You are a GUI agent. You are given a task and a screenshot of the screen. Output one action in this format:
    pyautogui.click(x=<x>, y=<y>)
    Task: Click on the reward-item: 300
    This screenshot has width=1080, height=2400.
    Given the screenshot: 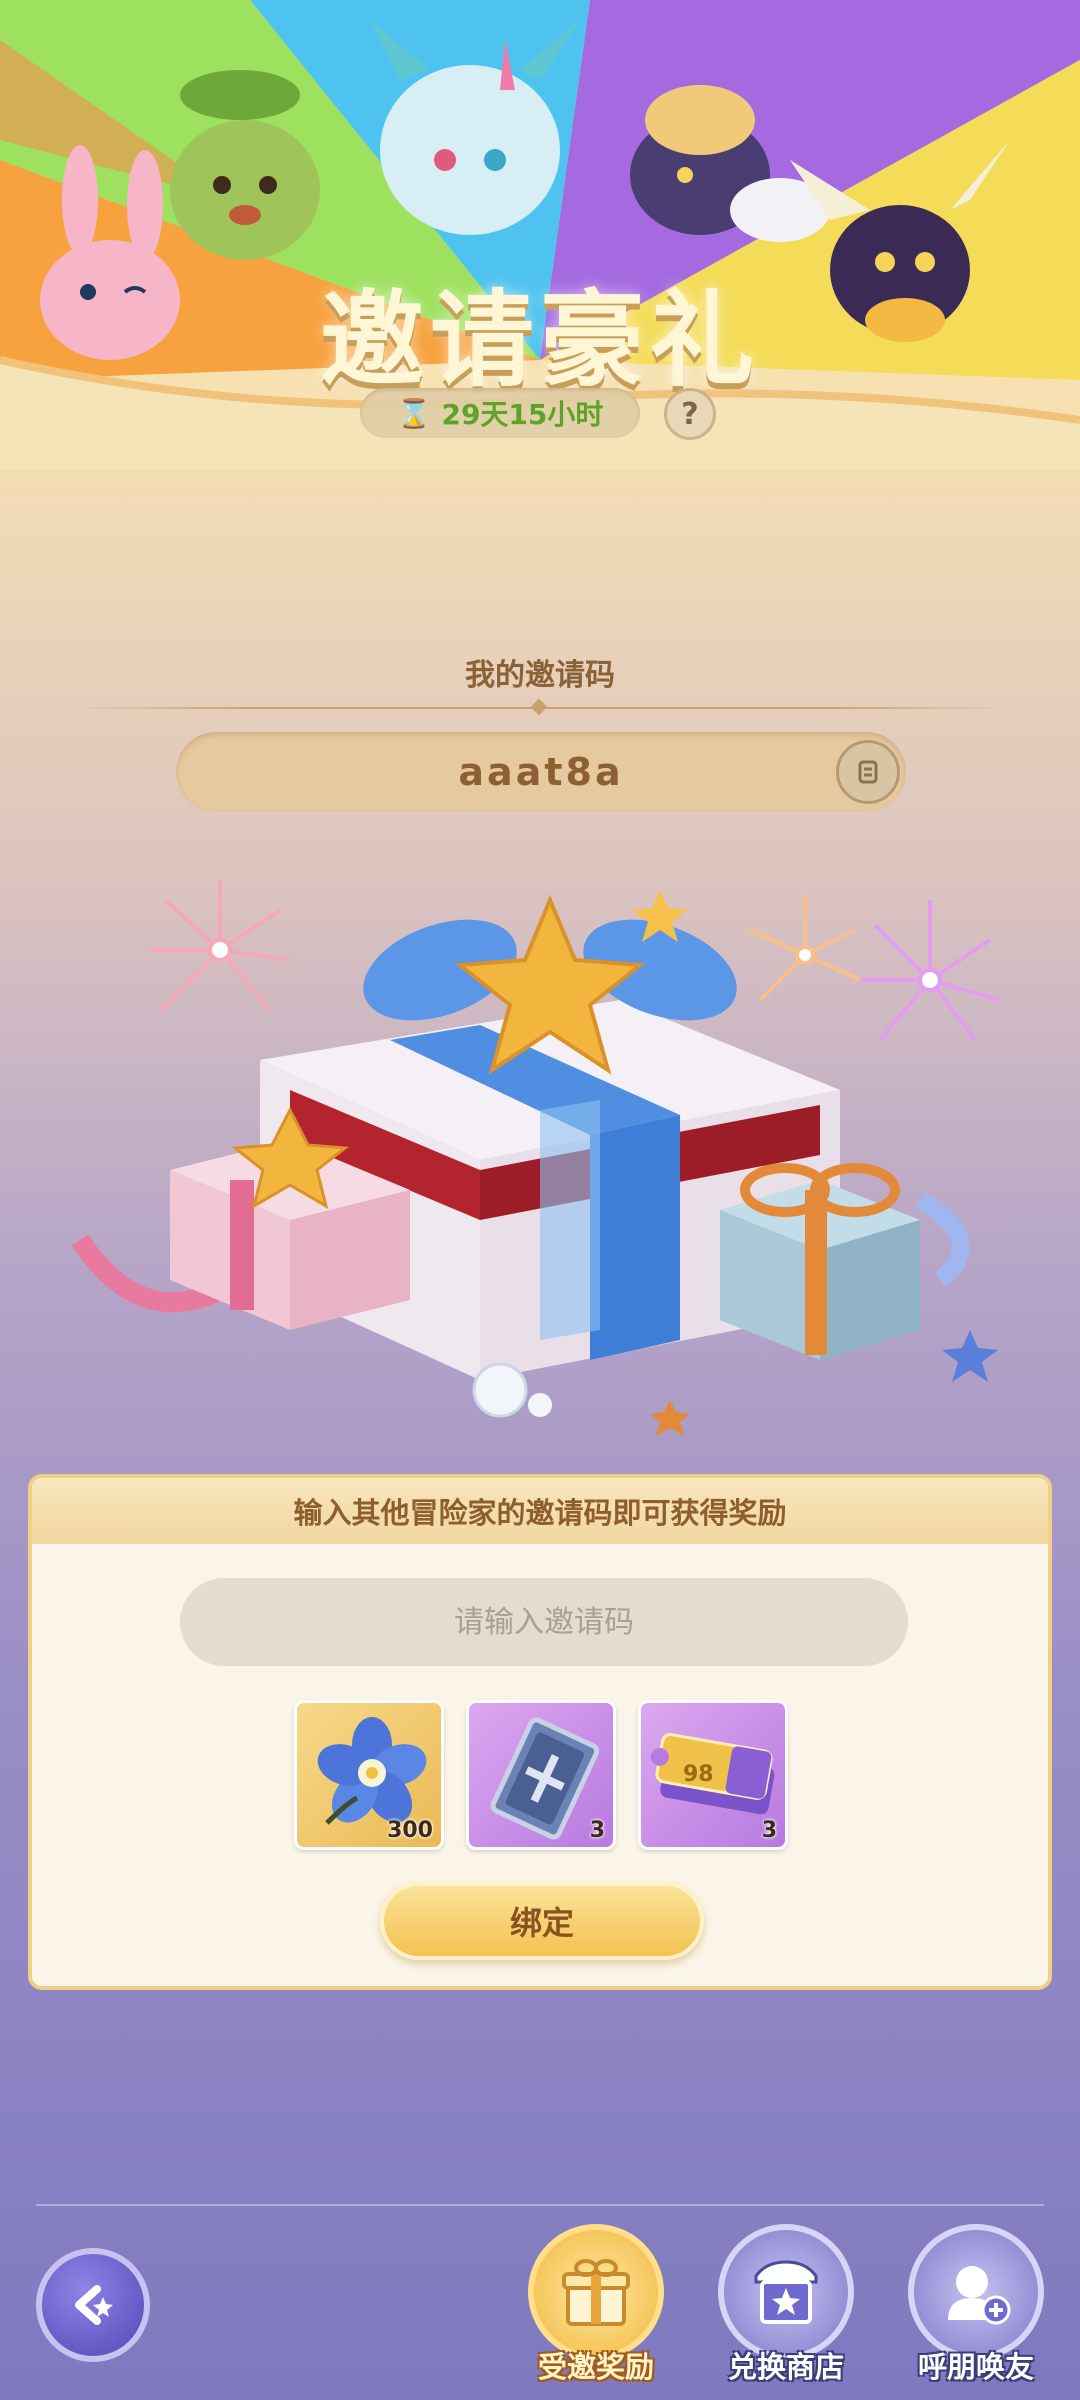 What is the action you would take?
    pyautogui.click(x=369, y=1775)
    